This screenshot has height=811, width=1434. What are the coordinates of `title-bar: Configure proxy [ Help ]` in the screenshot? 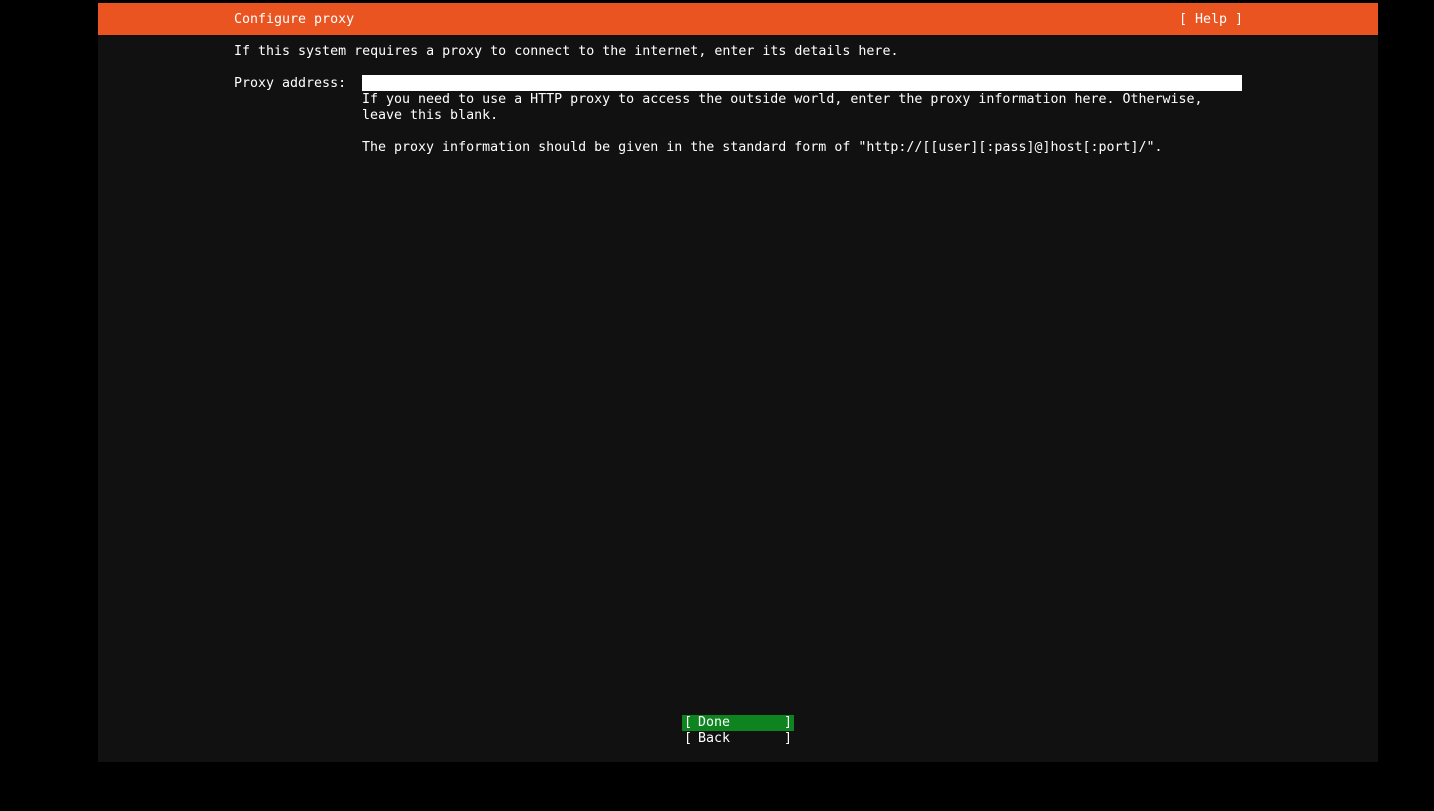 It's located at (738, 19).